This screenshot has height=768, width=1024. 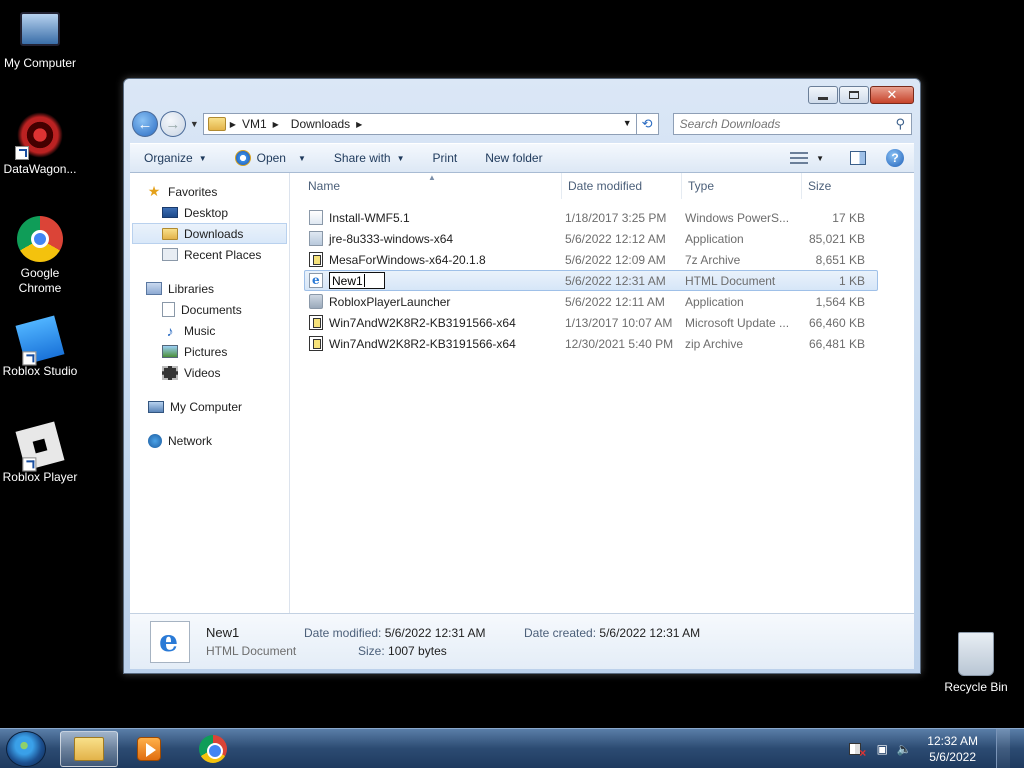 I want to click on action-center-flag-icon, so click(x=857, y=751).